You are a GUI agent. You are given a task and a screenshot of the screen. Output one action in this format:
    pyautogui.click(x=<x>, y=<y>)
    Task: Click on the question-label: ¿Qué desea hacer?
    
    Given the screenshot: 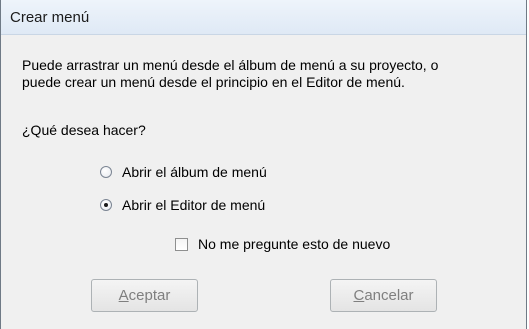 What is the action you would take?
    pyautogui.click(x=84, y=130)
    